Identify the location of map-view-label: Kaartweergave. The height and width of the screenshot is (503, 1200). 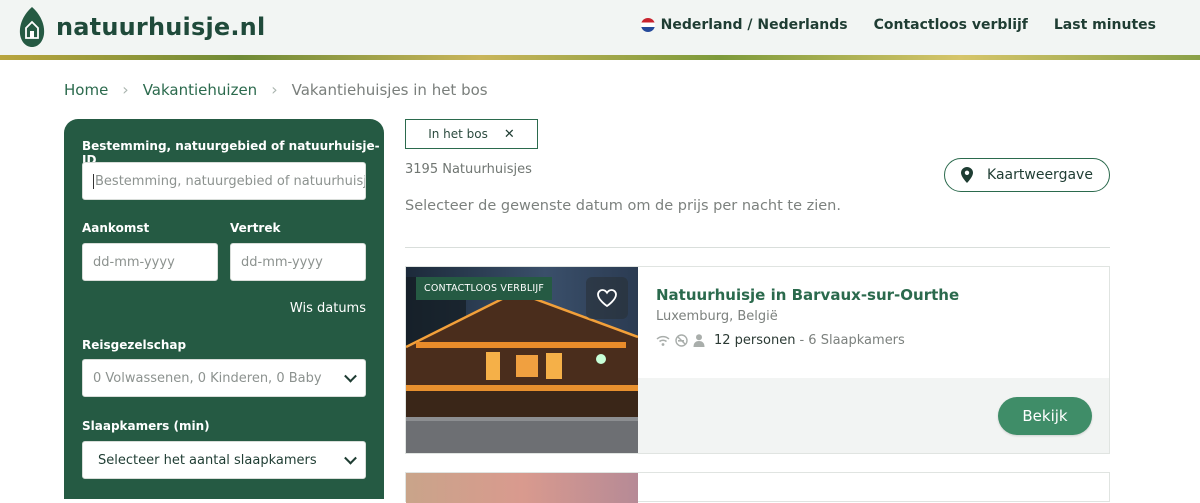
(1040, 175).